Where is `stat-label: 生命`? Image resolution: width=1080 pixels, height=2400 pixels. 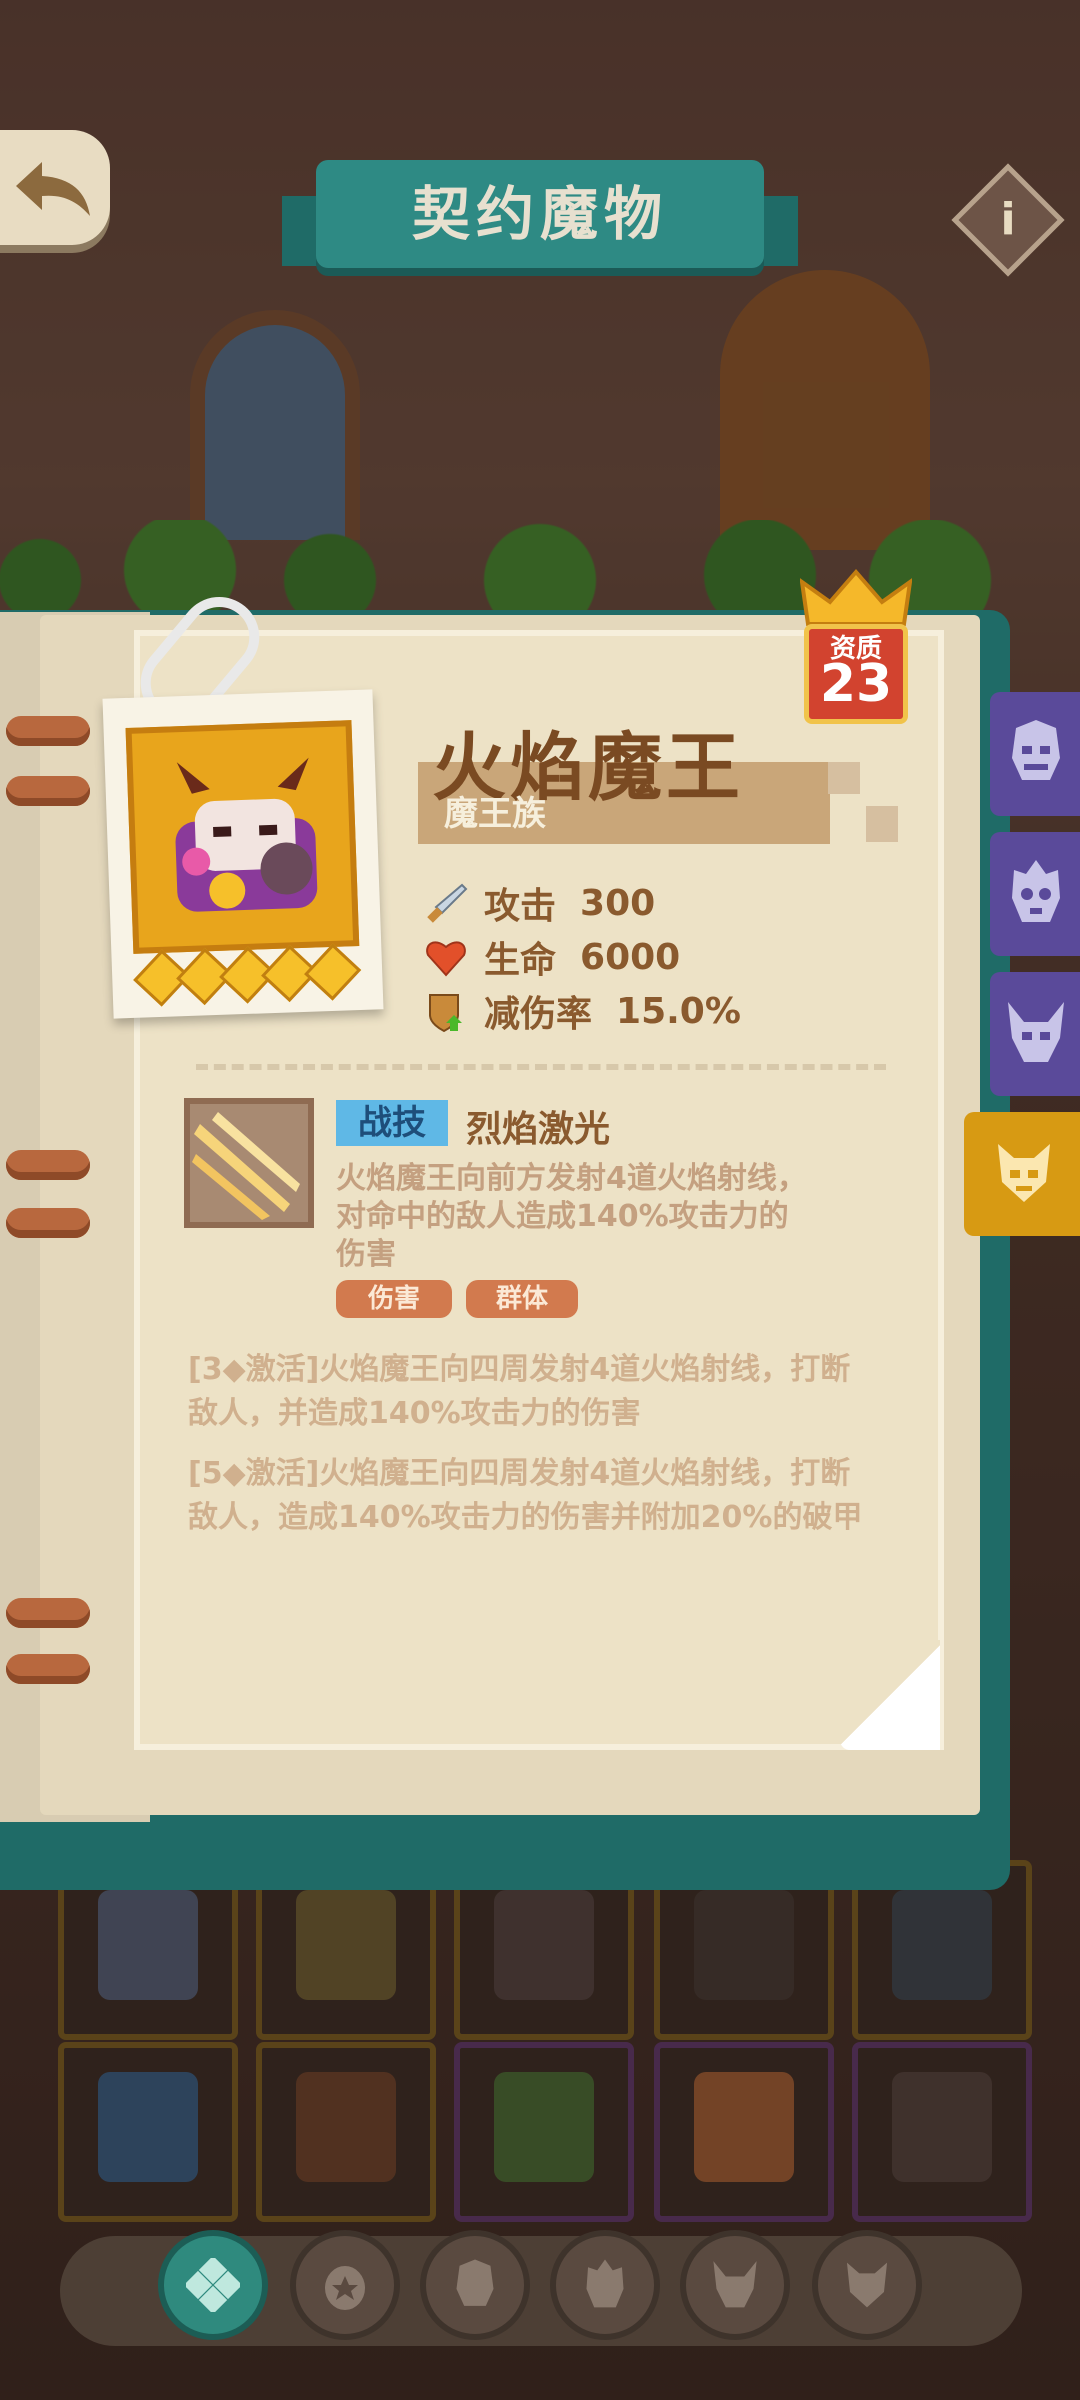
stat-label: 生命 is located at coordinates (520, 960).